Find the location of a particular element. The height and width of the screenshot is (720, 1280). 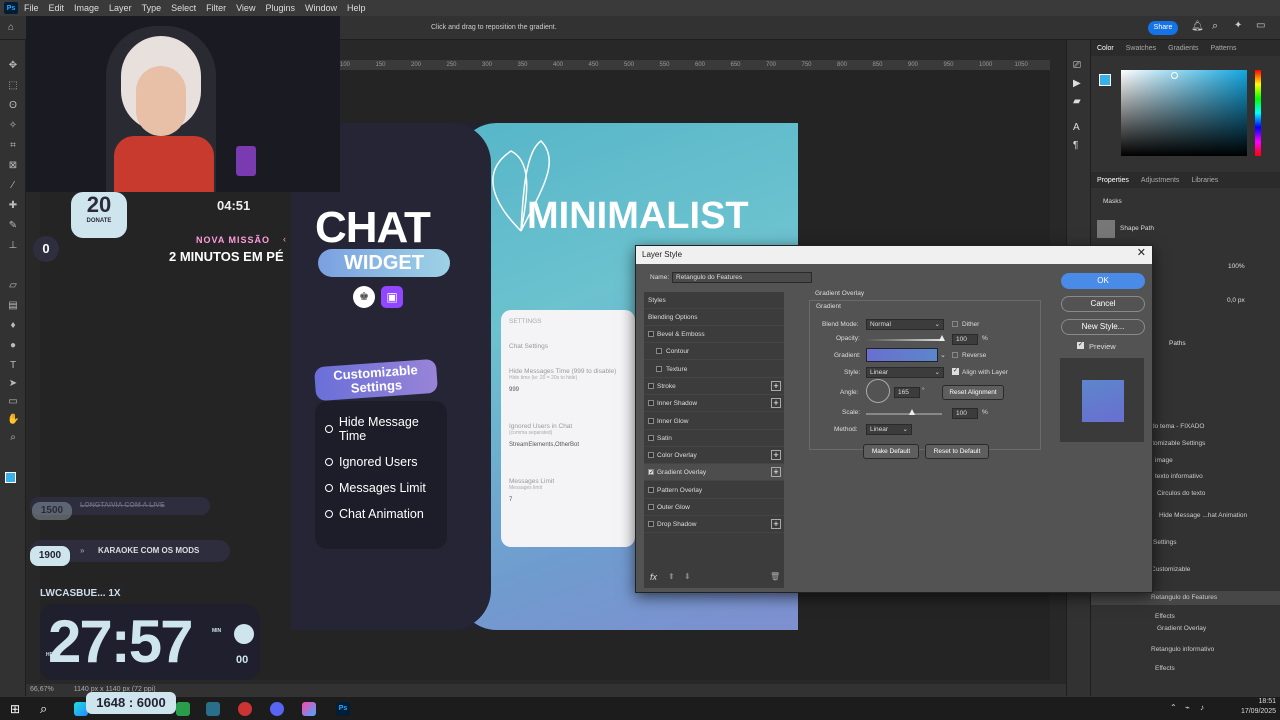

lasso-tool-icon: ʘ is located at coordinates (13, 106).